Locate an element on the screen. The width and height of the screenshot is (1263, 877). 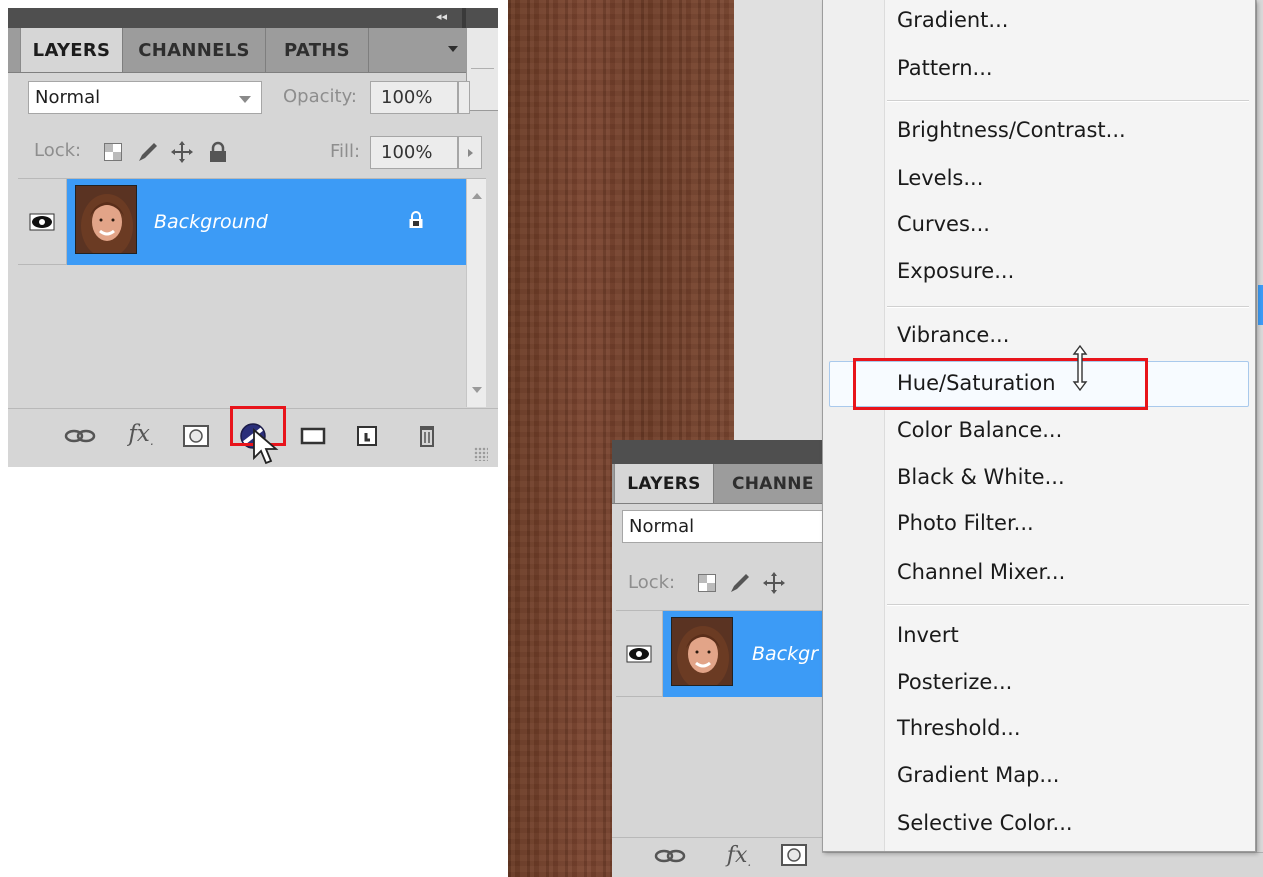
titlebar-divider is located at coordinates (464, 18).